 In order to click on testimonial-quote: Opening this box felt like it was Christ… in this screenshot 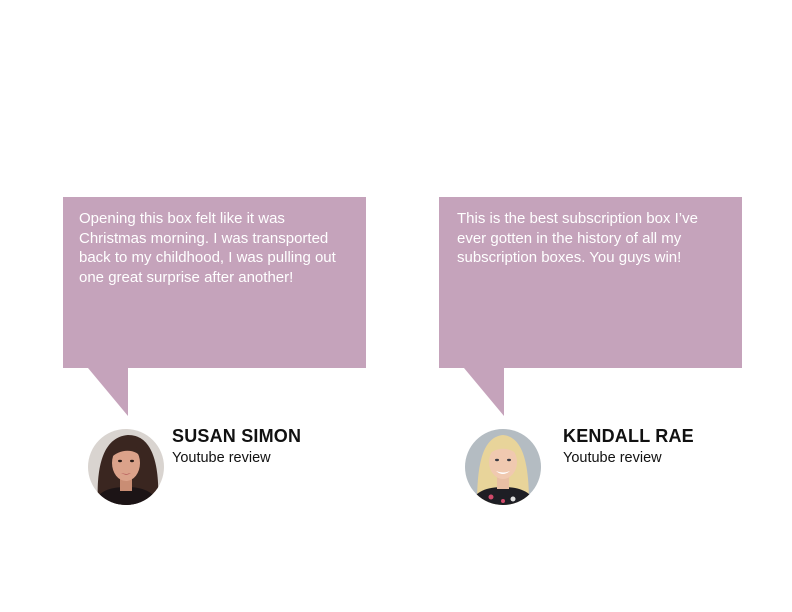, I will do `click(207, 248)`.